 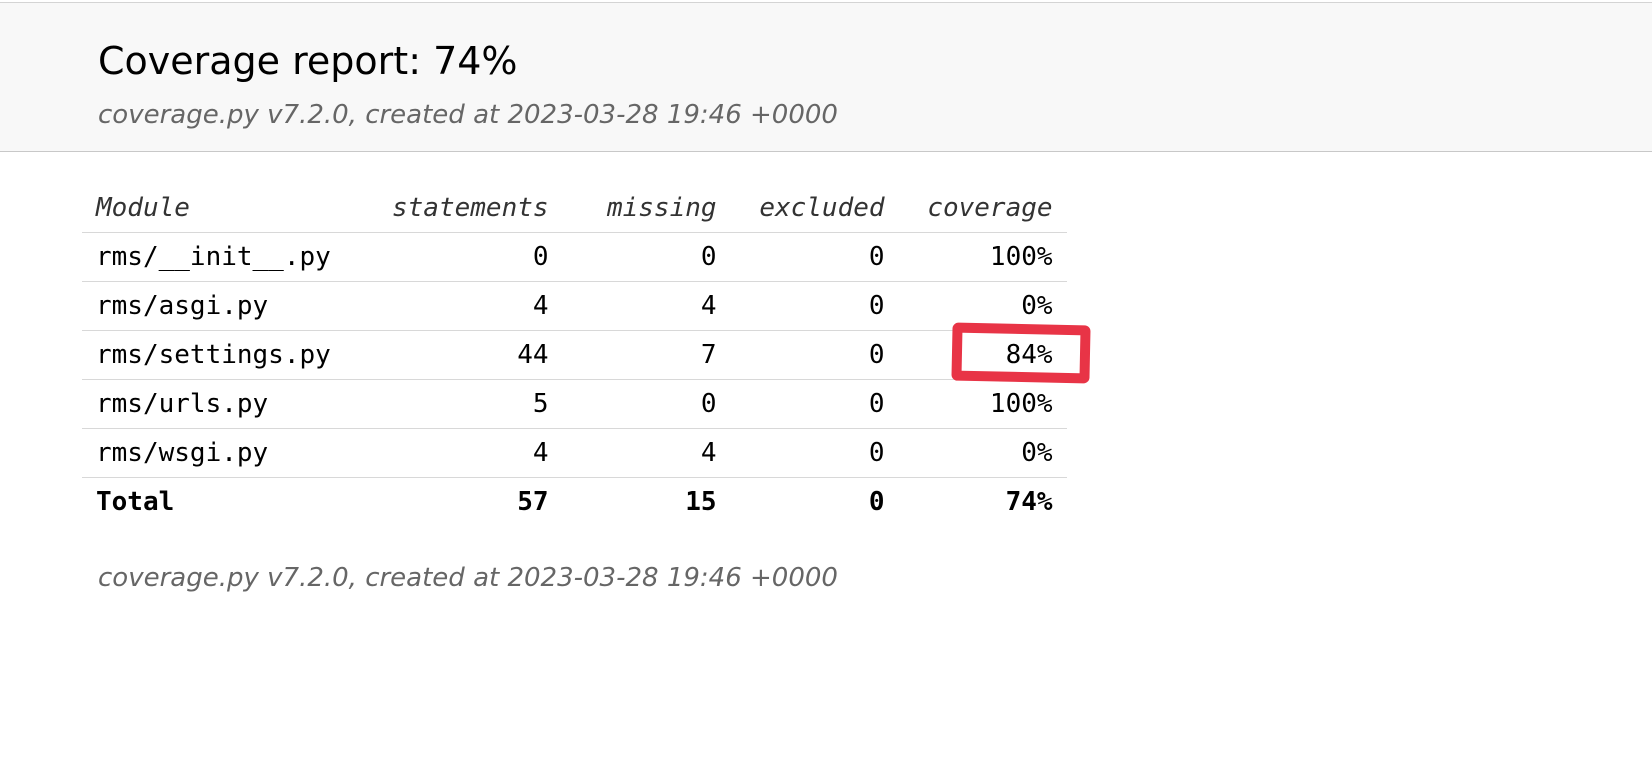 I want to click on table-row: rms/urls.py 5 0 0 100%, so click(x=574, y=404).